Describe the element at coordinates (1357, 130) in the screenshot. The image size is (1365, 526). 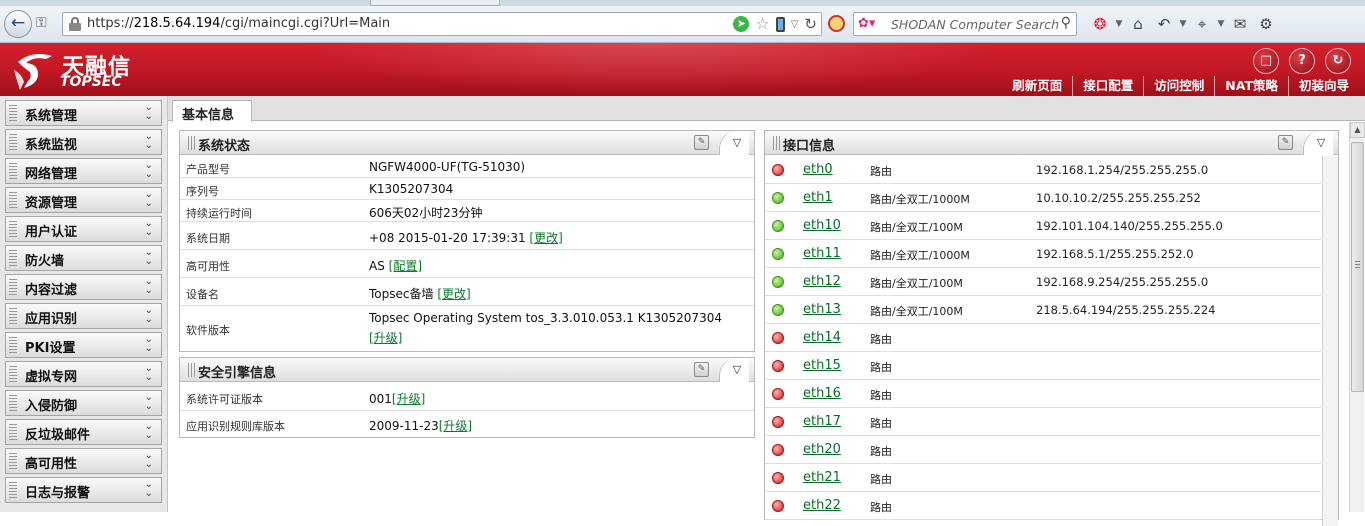
I see `scroll-up-icon: ▲` at that location.